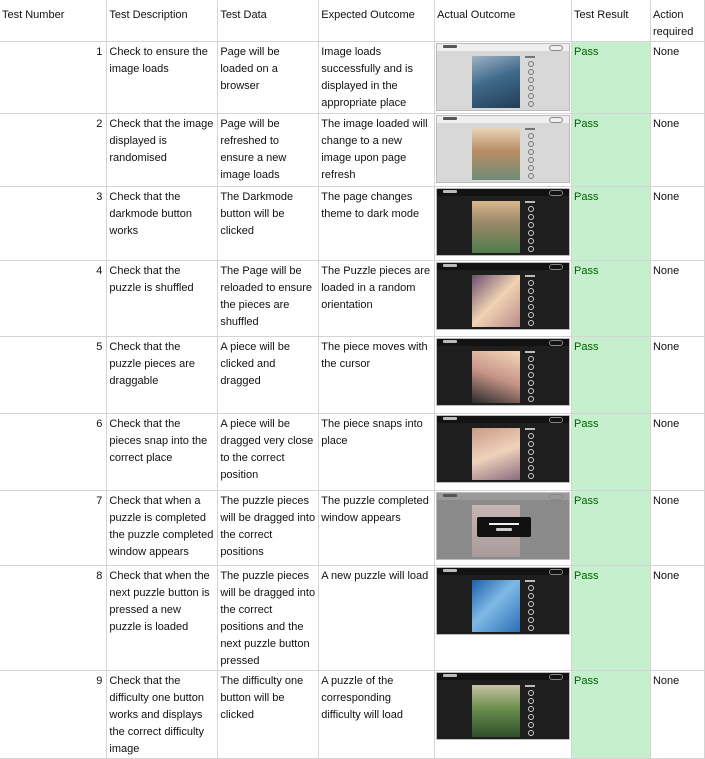 The width and height of the screenshot is (705, 759). Describe the element at coordinates (377, 375) in the screenshot. I see `expected-outcome: The piece moves with the cursor` at that location.